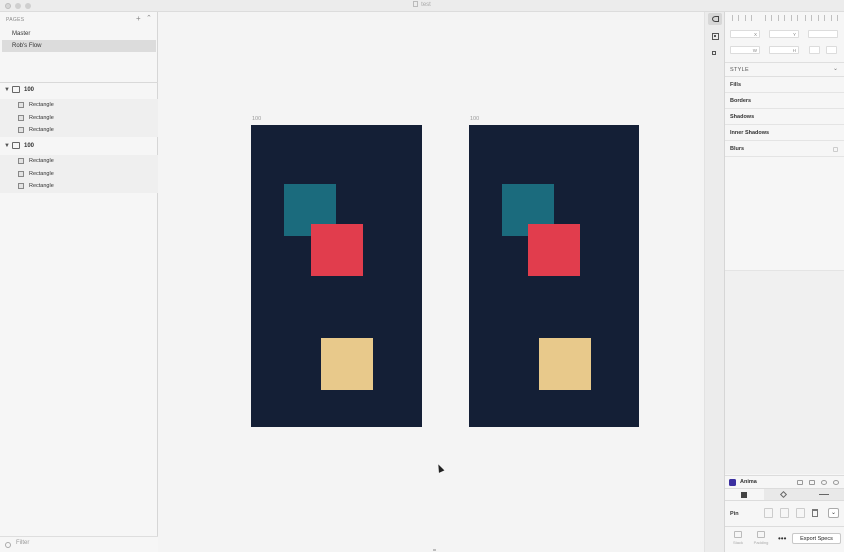  Describe the element at coordinates (784, 133) in the screenshot. I see `inner-shadows-section: Inner Shadows` at that location.